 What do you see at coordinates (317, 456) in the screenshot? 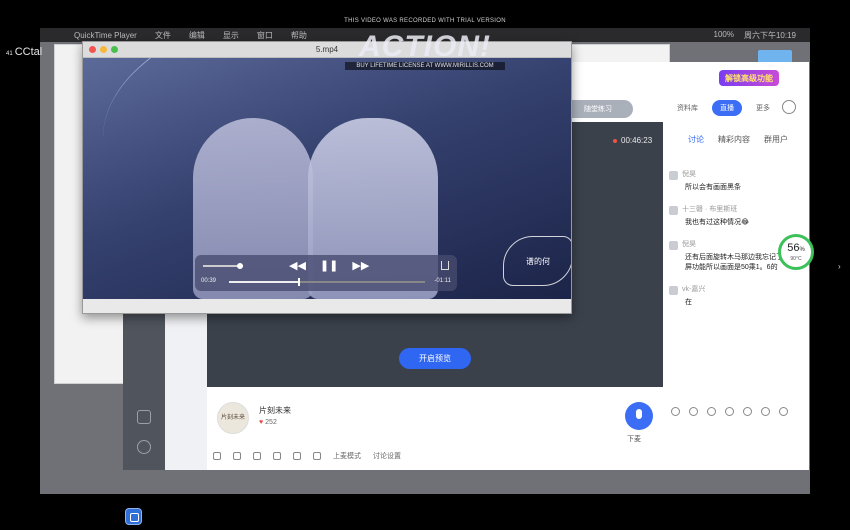
I see `record-icon` at bounding box center [317, 456].